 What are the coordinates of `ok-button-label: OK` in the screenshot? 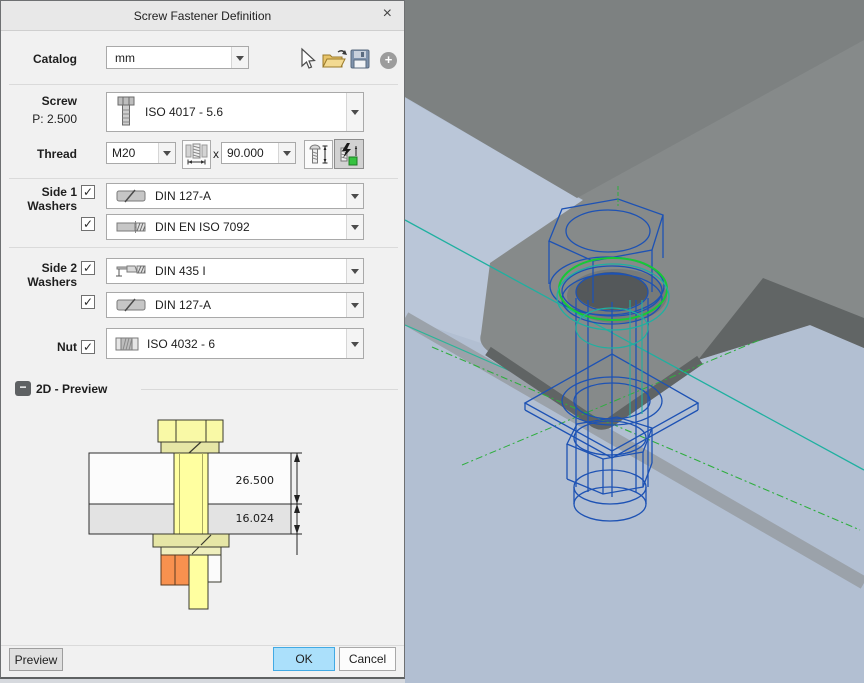 It's located at (304, 659).